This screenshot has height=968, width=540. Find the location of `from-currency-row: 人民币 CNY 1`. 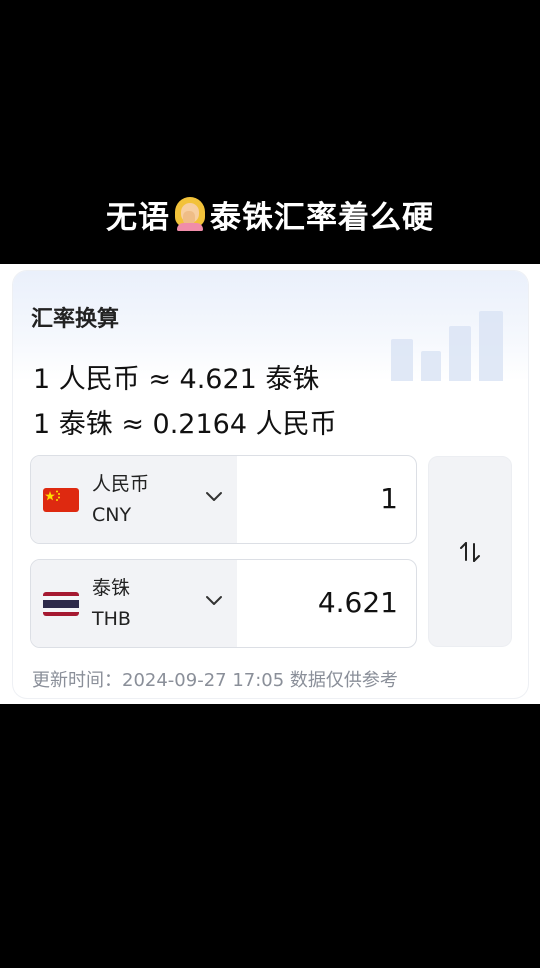

from-currency-row: 人民币 CNY 1 is located at coordinates (223, 499).